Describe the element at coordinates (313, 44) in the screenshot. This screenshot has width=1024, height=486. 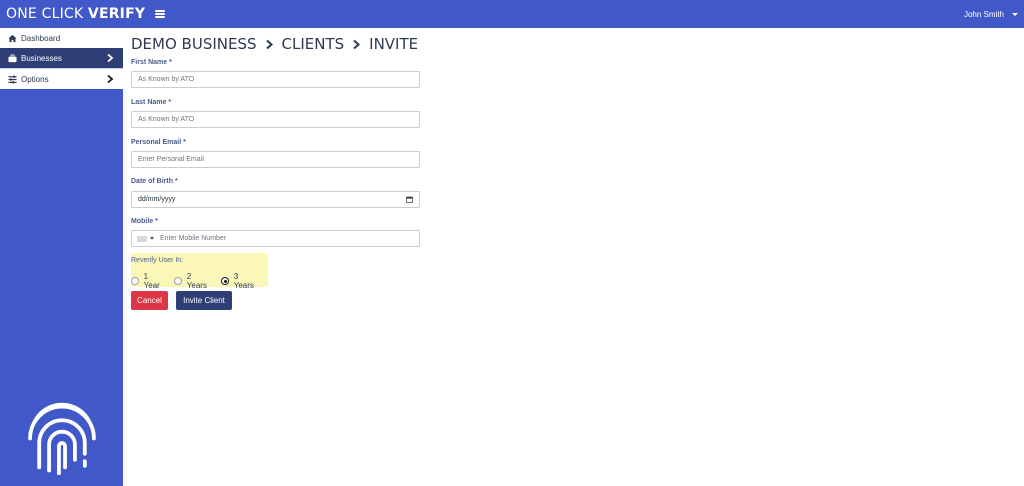
I see `breadcrumb-item-clients: CLIENTS` at that location.